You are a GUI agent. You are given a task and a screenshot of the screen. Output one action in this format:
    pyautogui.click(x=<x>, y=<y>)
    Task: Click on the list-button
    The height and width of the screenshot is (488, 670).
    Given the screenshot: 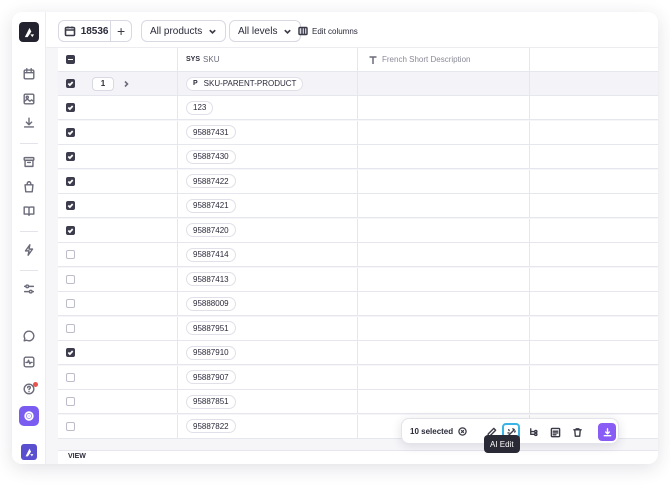 What is the action you would take?
    pyautogui.click(x=555, y=432)
    